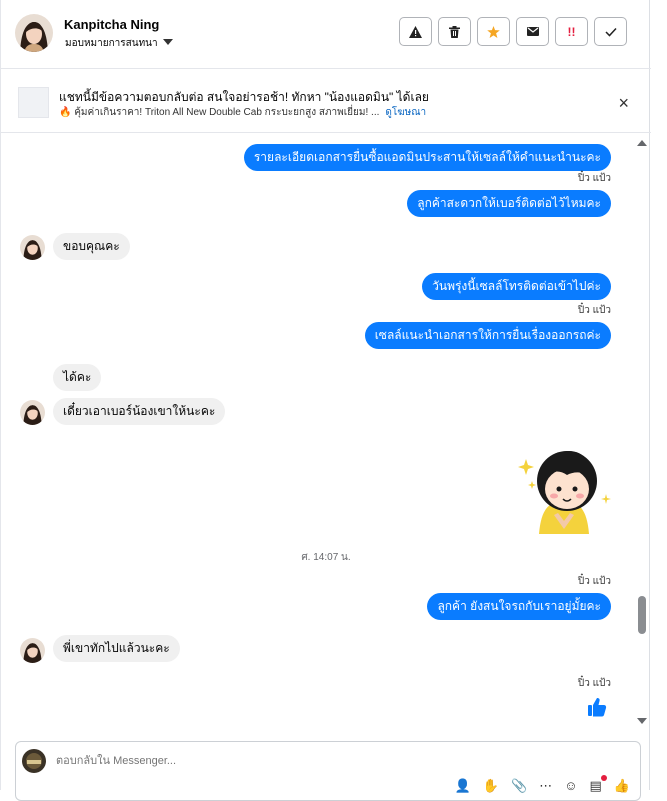 This screenshot has height=801, width=667. I want to click on delete-button, so click(454, 31).